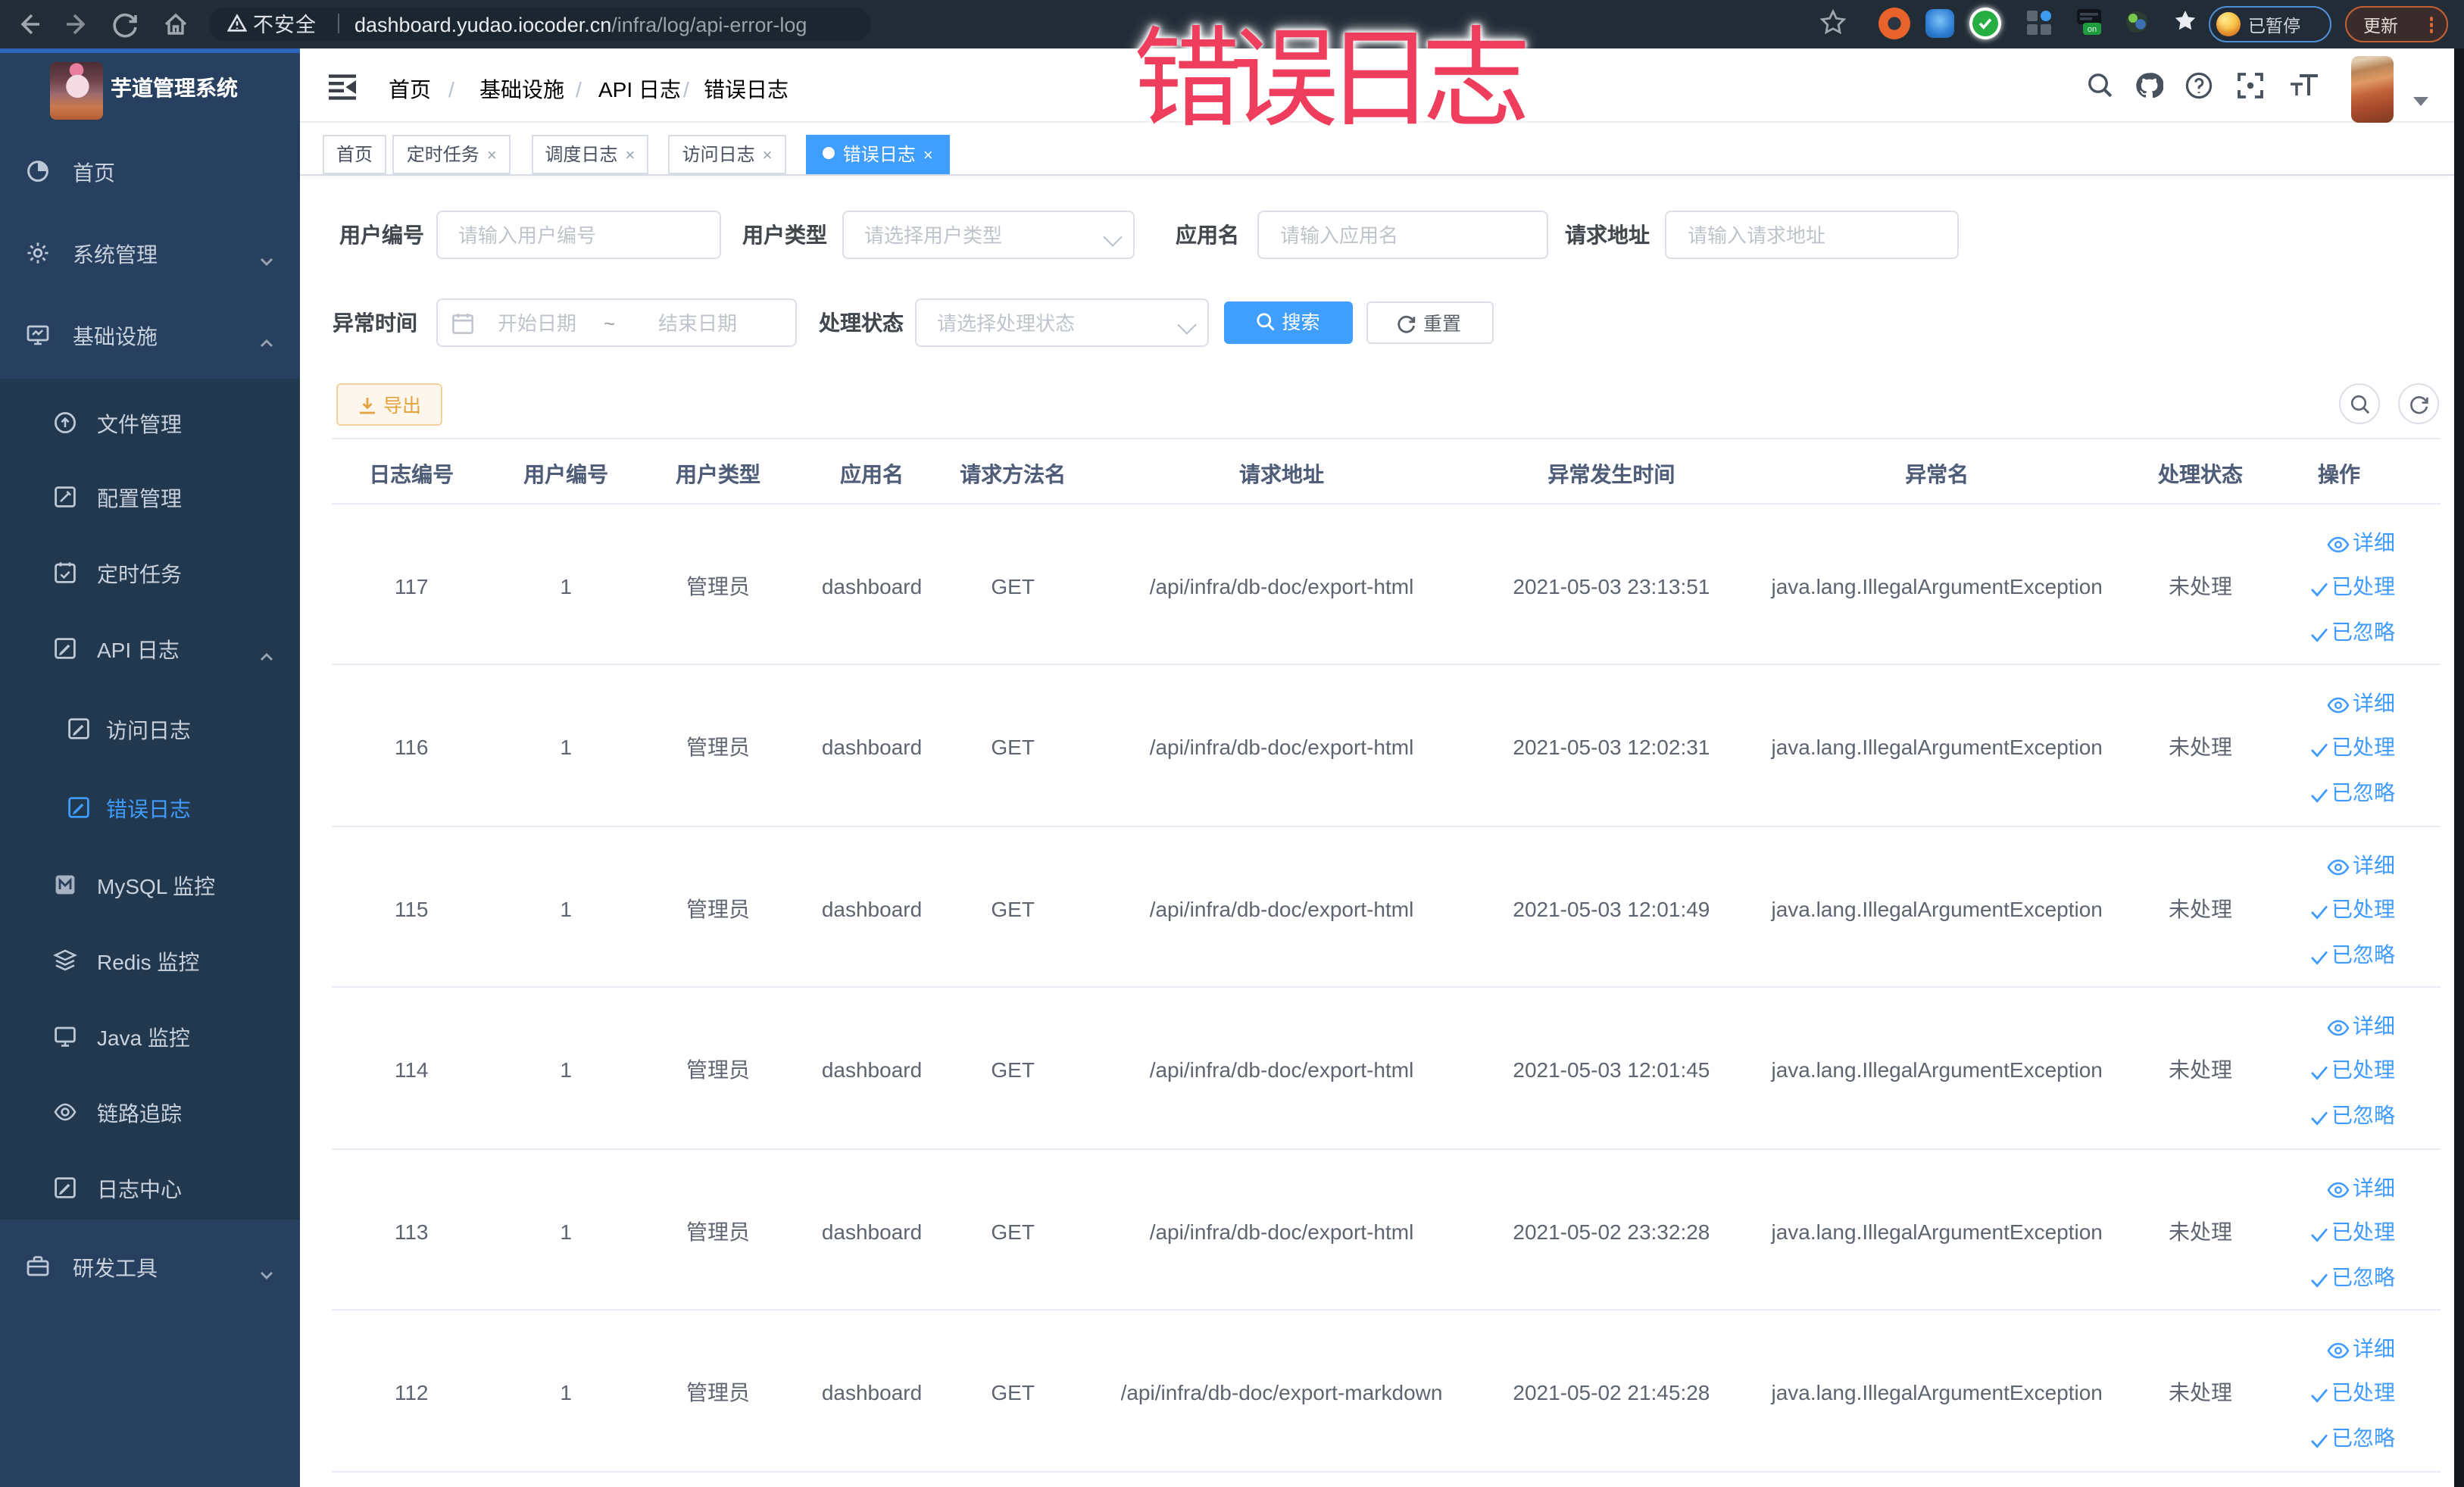 This screenshot has width=2464, height=1487. I want to click on svg-text: on, so click(2092, 29).